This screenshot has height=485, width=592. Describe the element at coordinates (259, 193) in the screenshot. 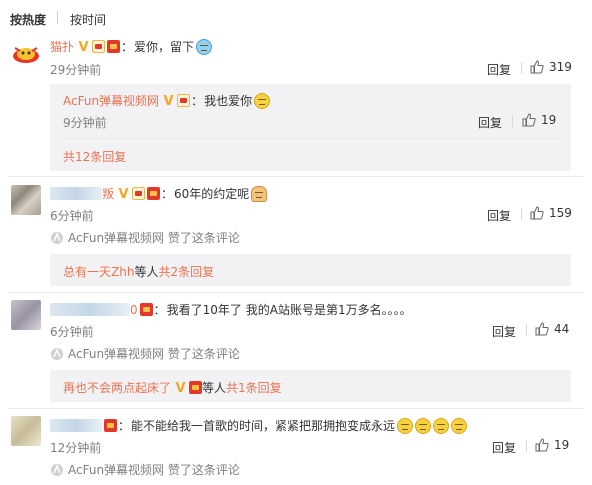

I see `person-emoji-icon` at that location.